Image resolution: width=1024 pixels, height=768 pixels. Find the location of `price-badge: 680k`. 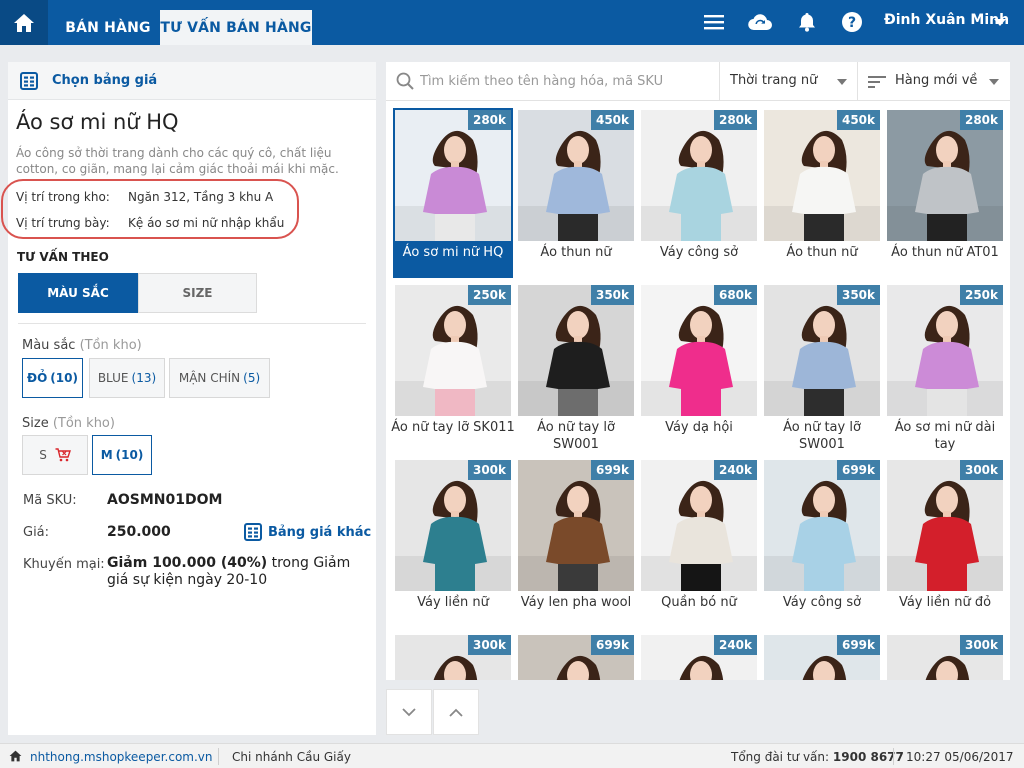

price-badge: 680k is located at coordinates (735, 295).